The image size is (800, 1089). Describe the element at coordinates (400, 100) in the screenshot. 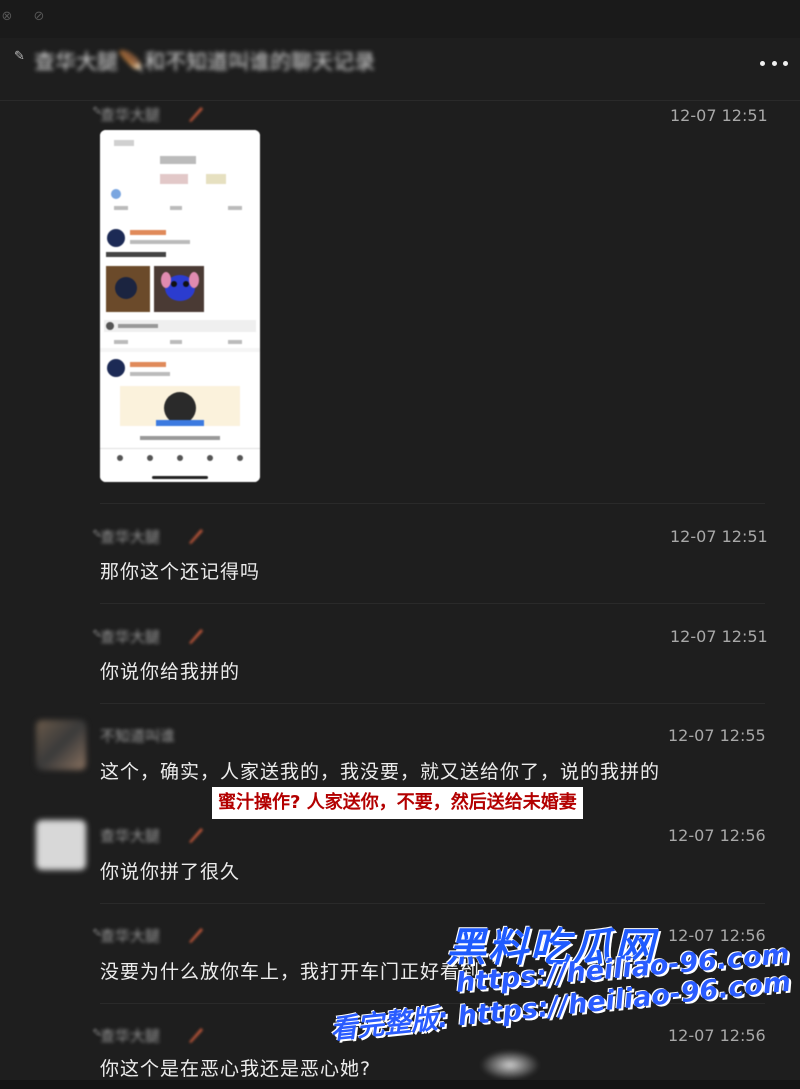

I see `header-divider` at that location.